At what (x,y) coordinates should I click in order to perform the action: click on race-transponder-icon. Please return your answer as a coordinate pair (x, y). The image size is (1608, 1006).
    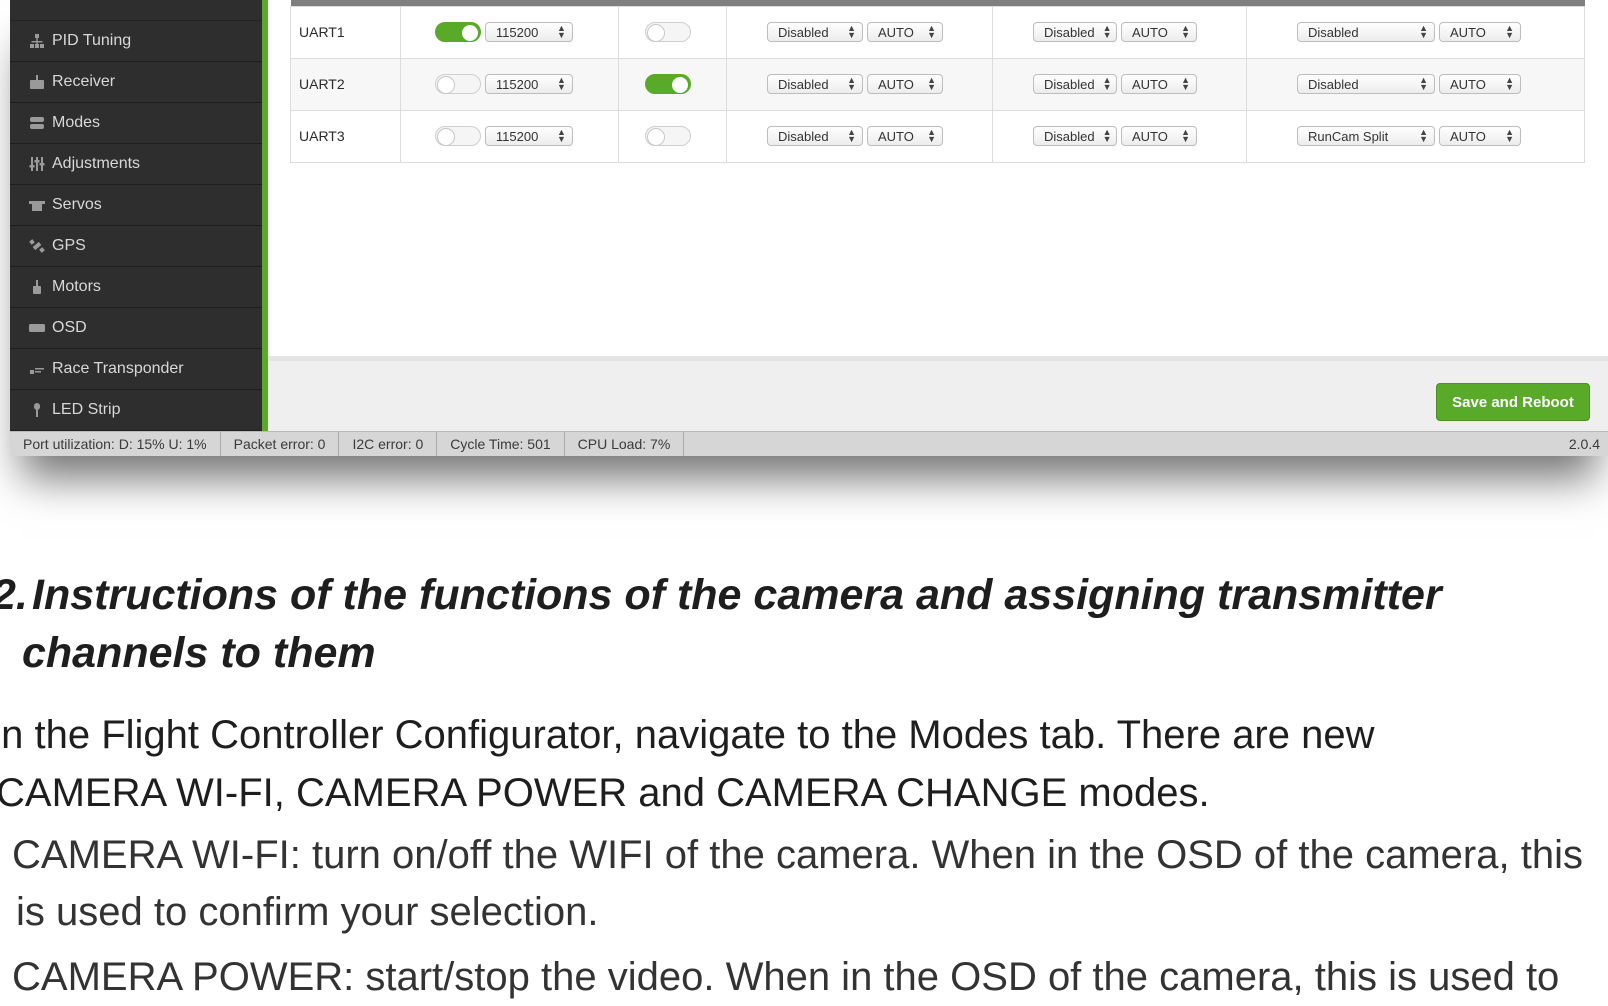
    Looking at the image, I should click on (37, 369).